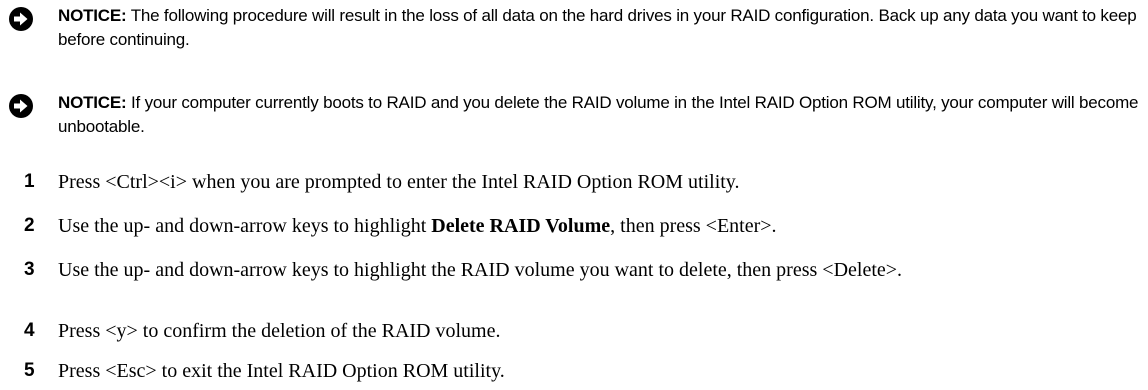  I want to click on step-number: 1, so click(29, 181).